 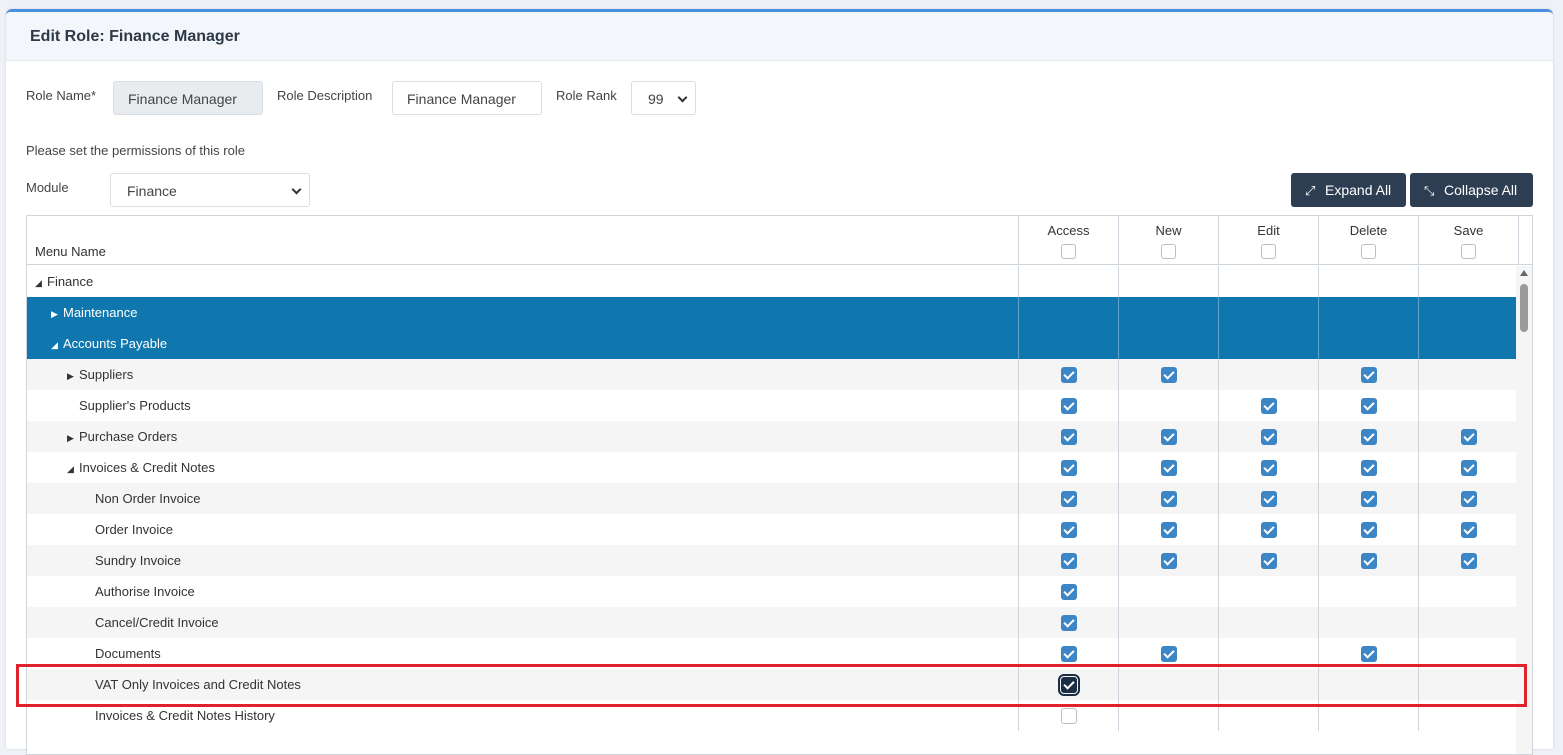 What do you see at coordinates (772, 312) in the screenshot?
I see `table-row: ▶ Maintenance` at bounding box center [772, 312].